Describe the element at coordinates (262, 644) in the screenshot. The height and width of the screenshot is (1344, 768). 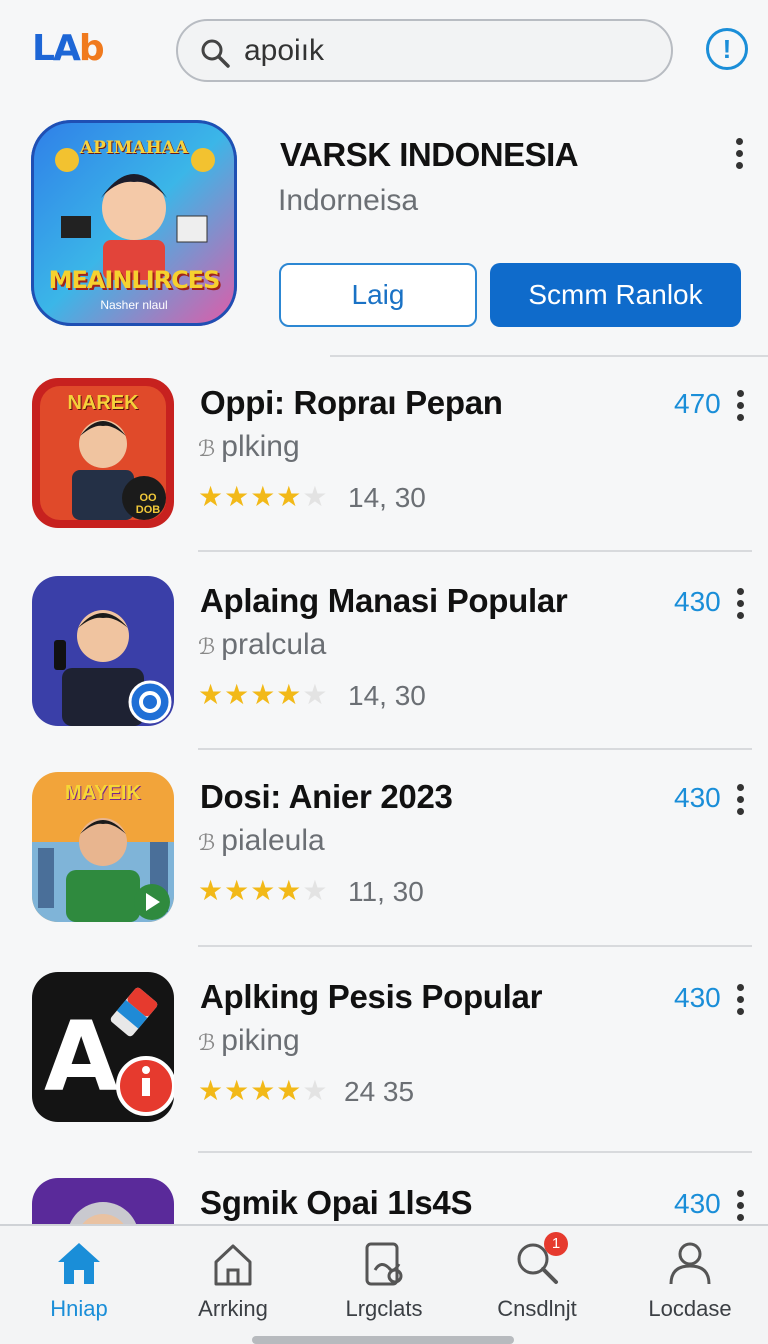
I see `developer-name: ℬpralcula` at that location.